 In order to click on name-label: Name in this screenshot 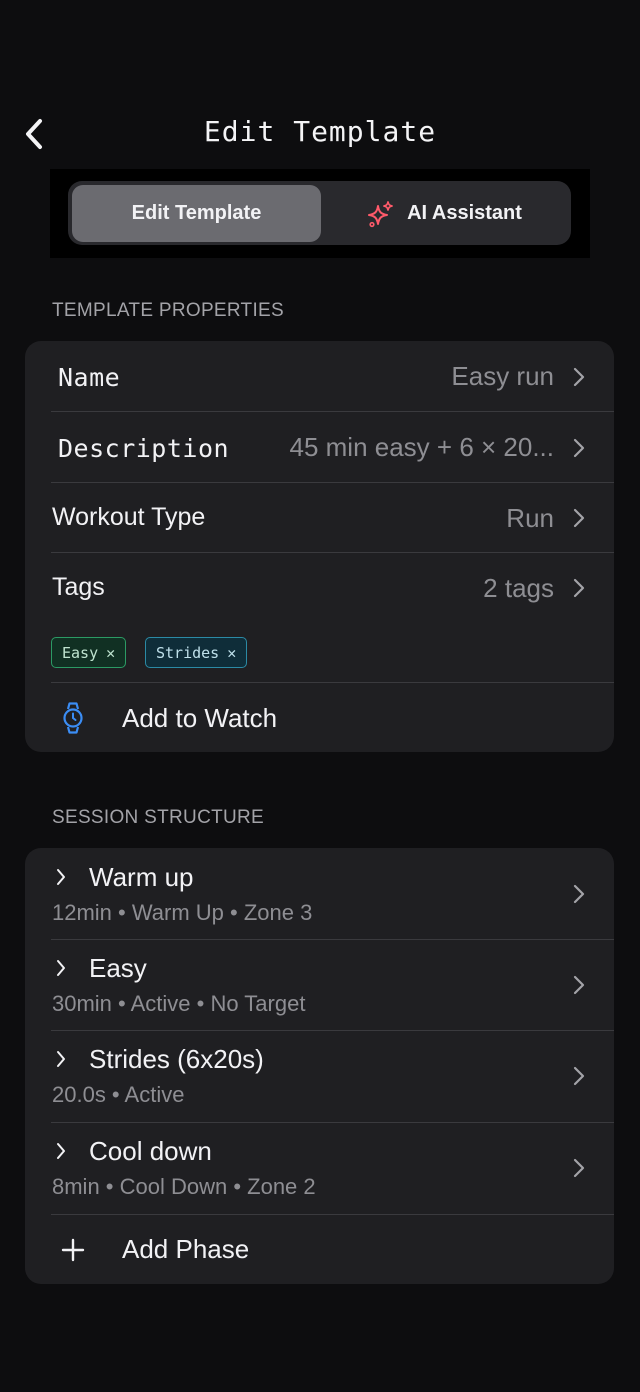, I will do `click(89, 377)`.